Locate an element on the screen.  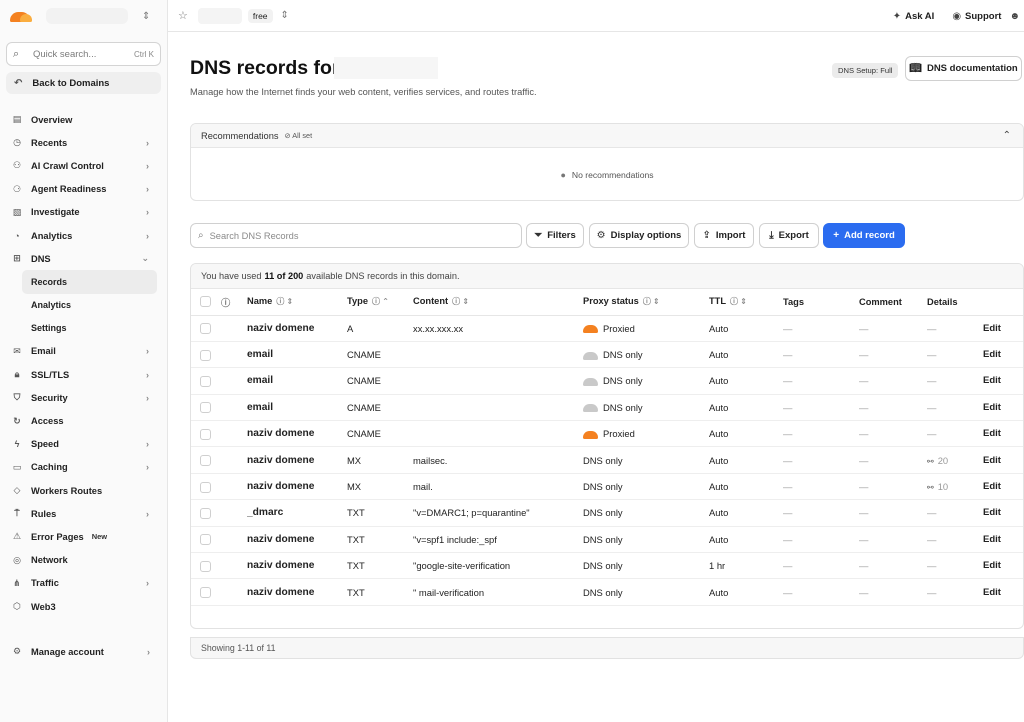
sidebar-item-rules: ⍑ Rules › is located at coordinates (83, 513).